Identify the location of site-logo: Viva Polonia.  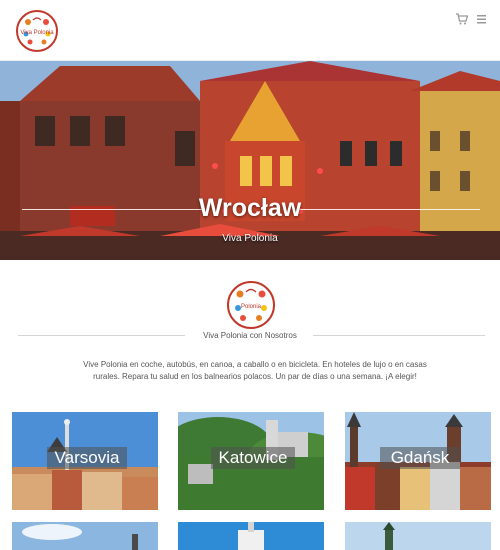
(37, 31).